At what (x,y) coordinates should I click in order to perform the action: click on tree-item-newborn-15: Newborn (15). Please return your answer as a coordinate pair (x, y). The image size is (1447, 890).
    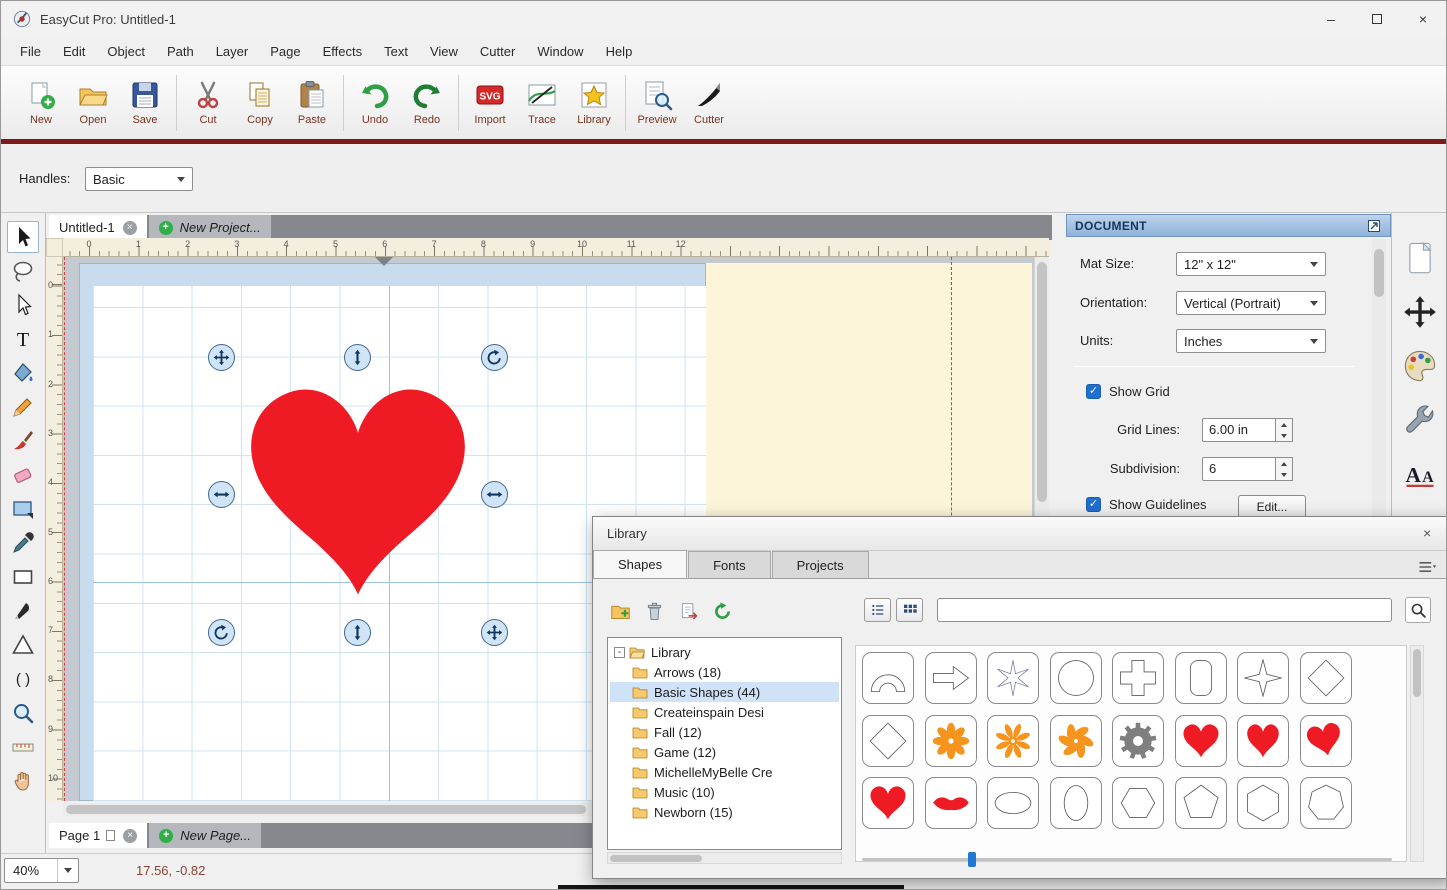
    Looking at the image, I should click on (724, 812).